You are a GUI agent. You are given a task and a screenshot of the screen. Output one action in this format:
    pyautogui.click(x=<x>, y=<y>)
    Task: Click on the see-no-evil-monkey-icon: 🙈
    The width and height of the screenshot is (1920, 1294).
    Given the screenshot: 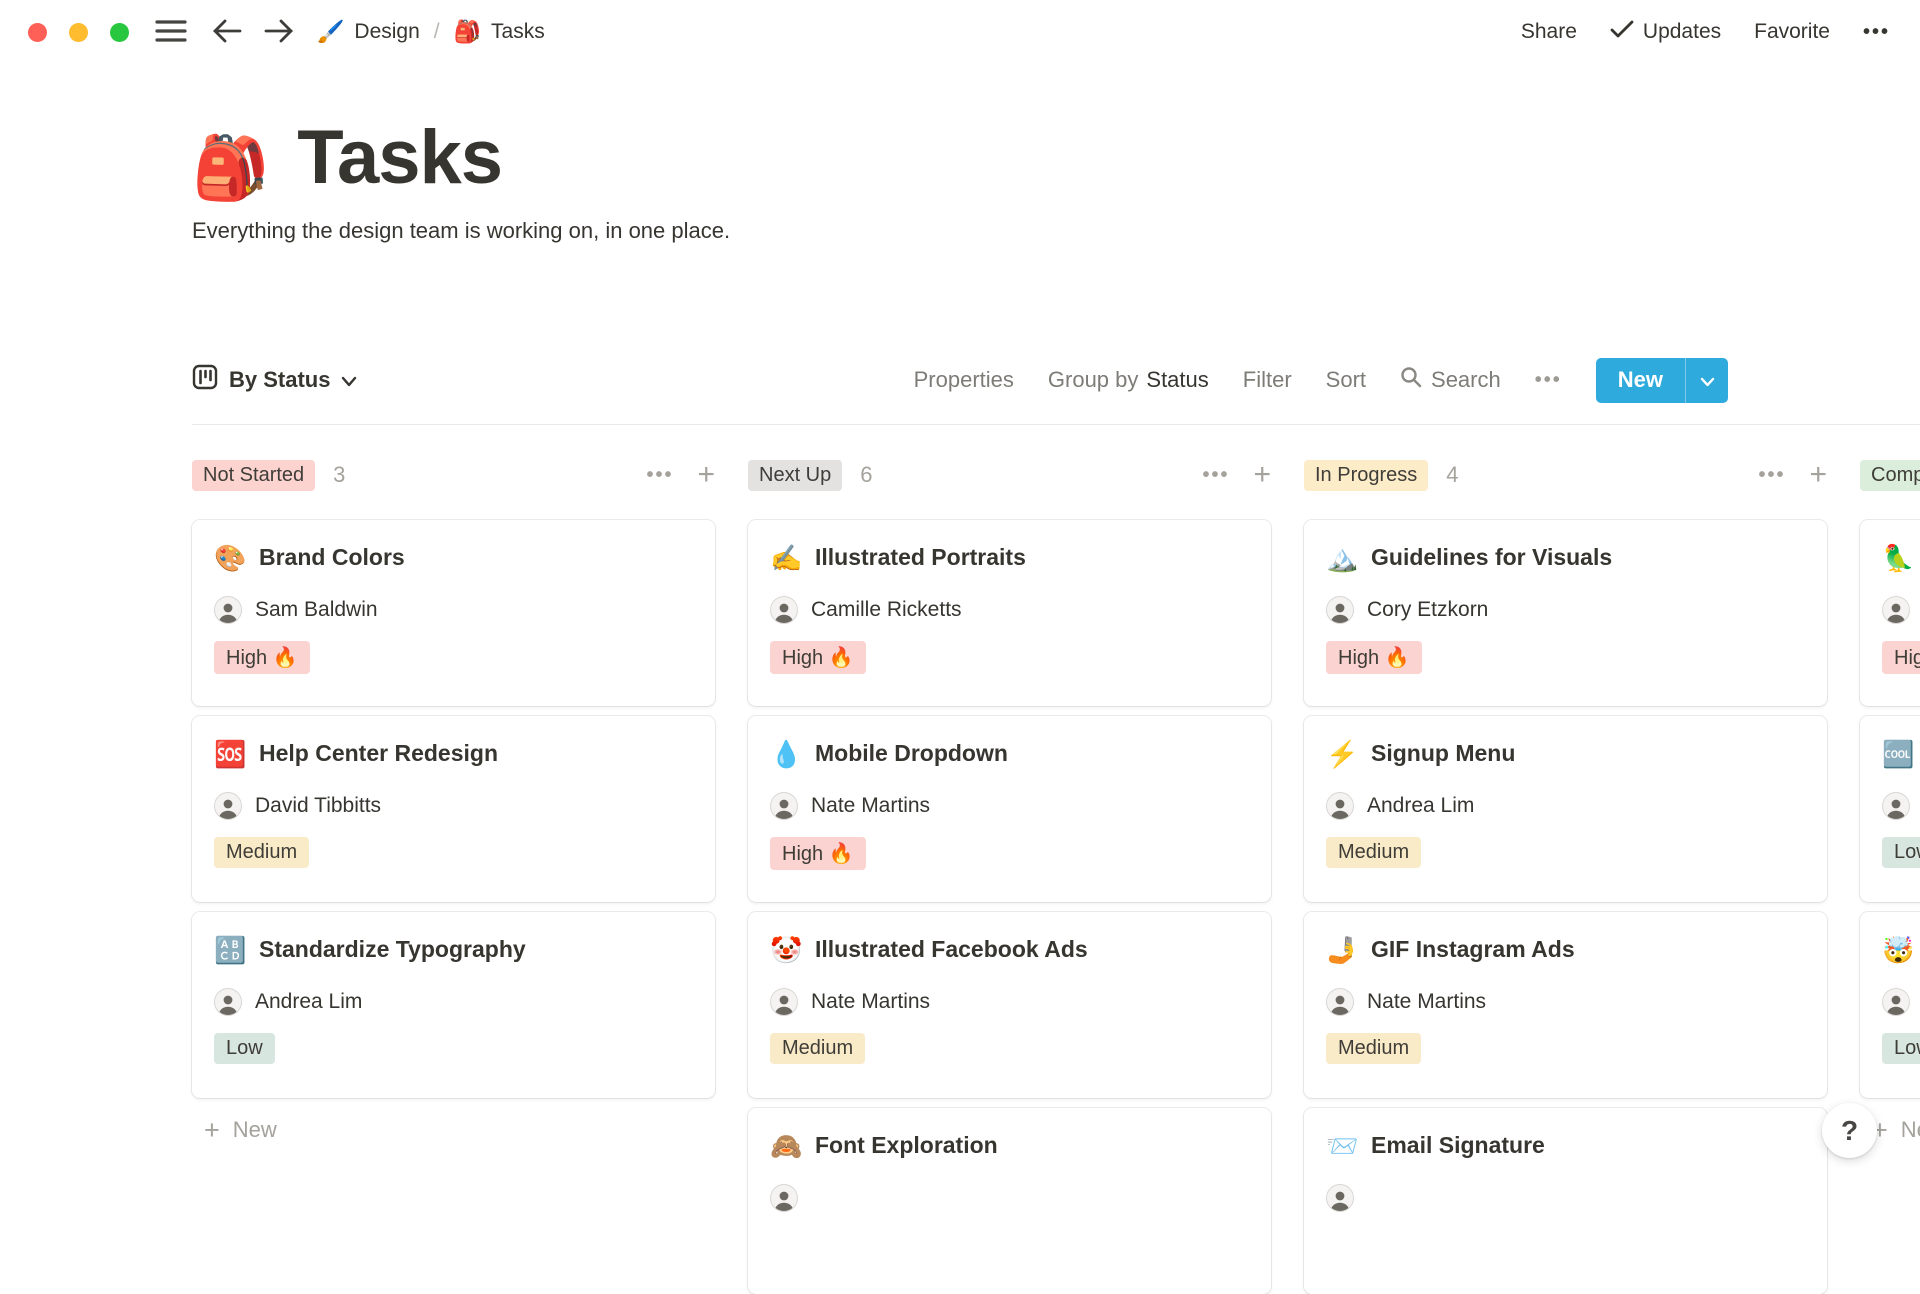 What is the action you would take?
    pyautogui.click(x=786, y=1145)
    